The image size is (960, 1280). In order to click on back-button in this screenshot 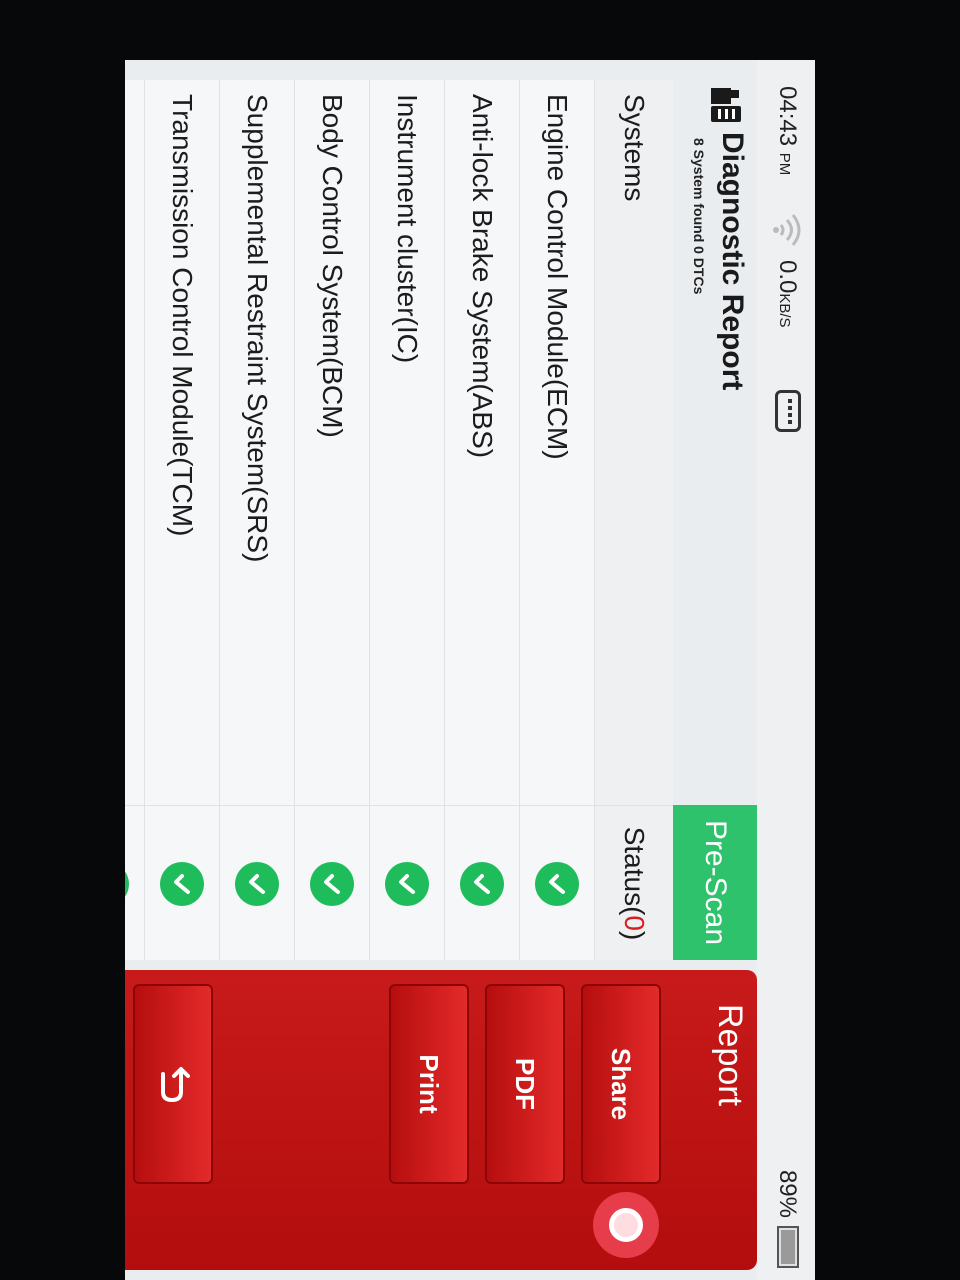, I will do `click(173, 1084)`.